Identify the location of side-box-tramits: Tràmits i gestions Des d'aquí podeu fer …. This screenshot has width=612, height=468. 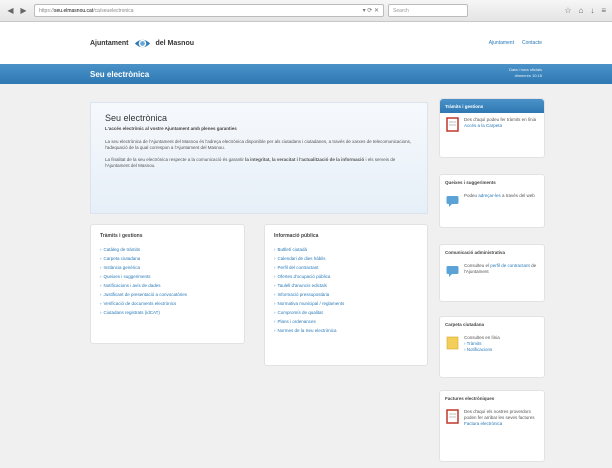
(492, 128).